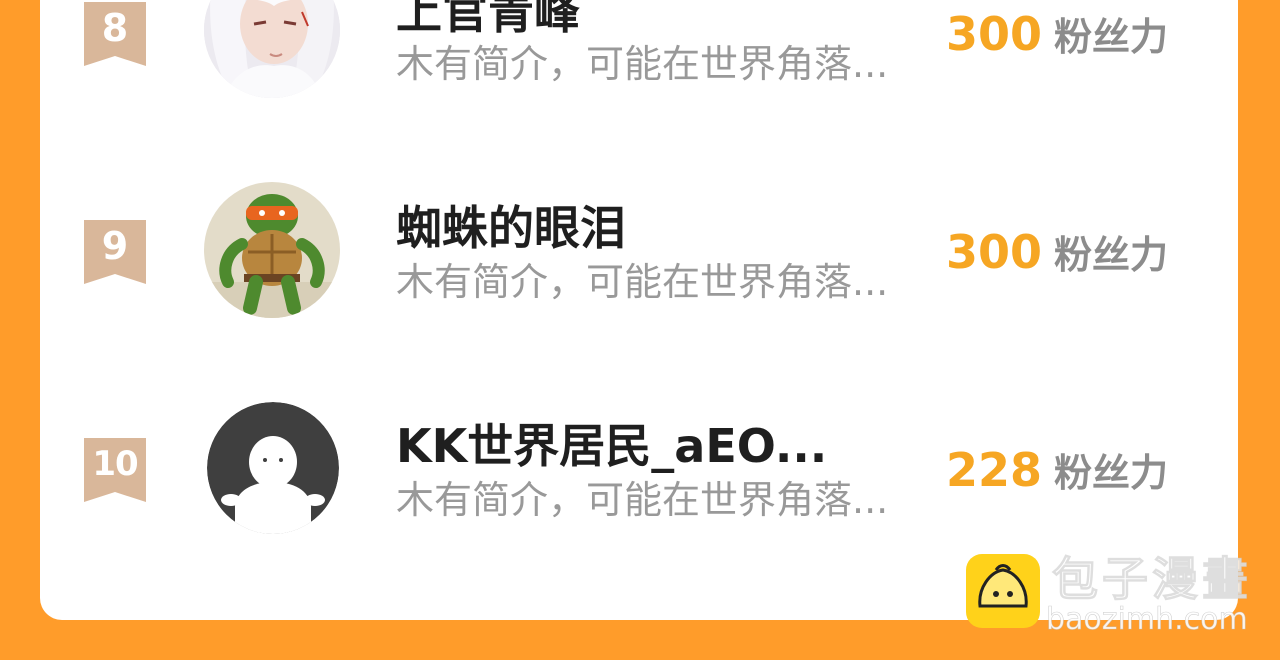 The width and height of the screenshot is (1280, 660). I want to click on user-name: 上官青峰, so click(488, 20).